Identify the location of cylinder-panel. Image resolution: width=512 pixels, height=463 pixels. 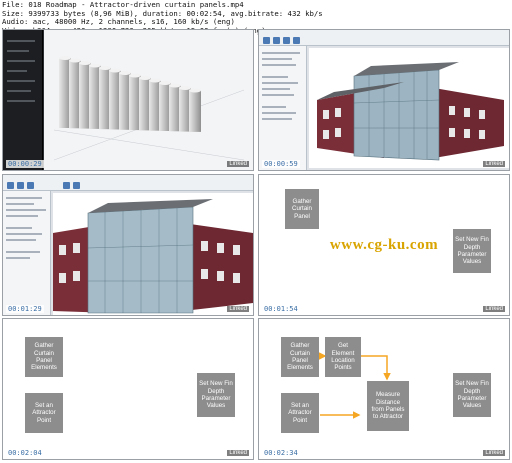
(195, 111).